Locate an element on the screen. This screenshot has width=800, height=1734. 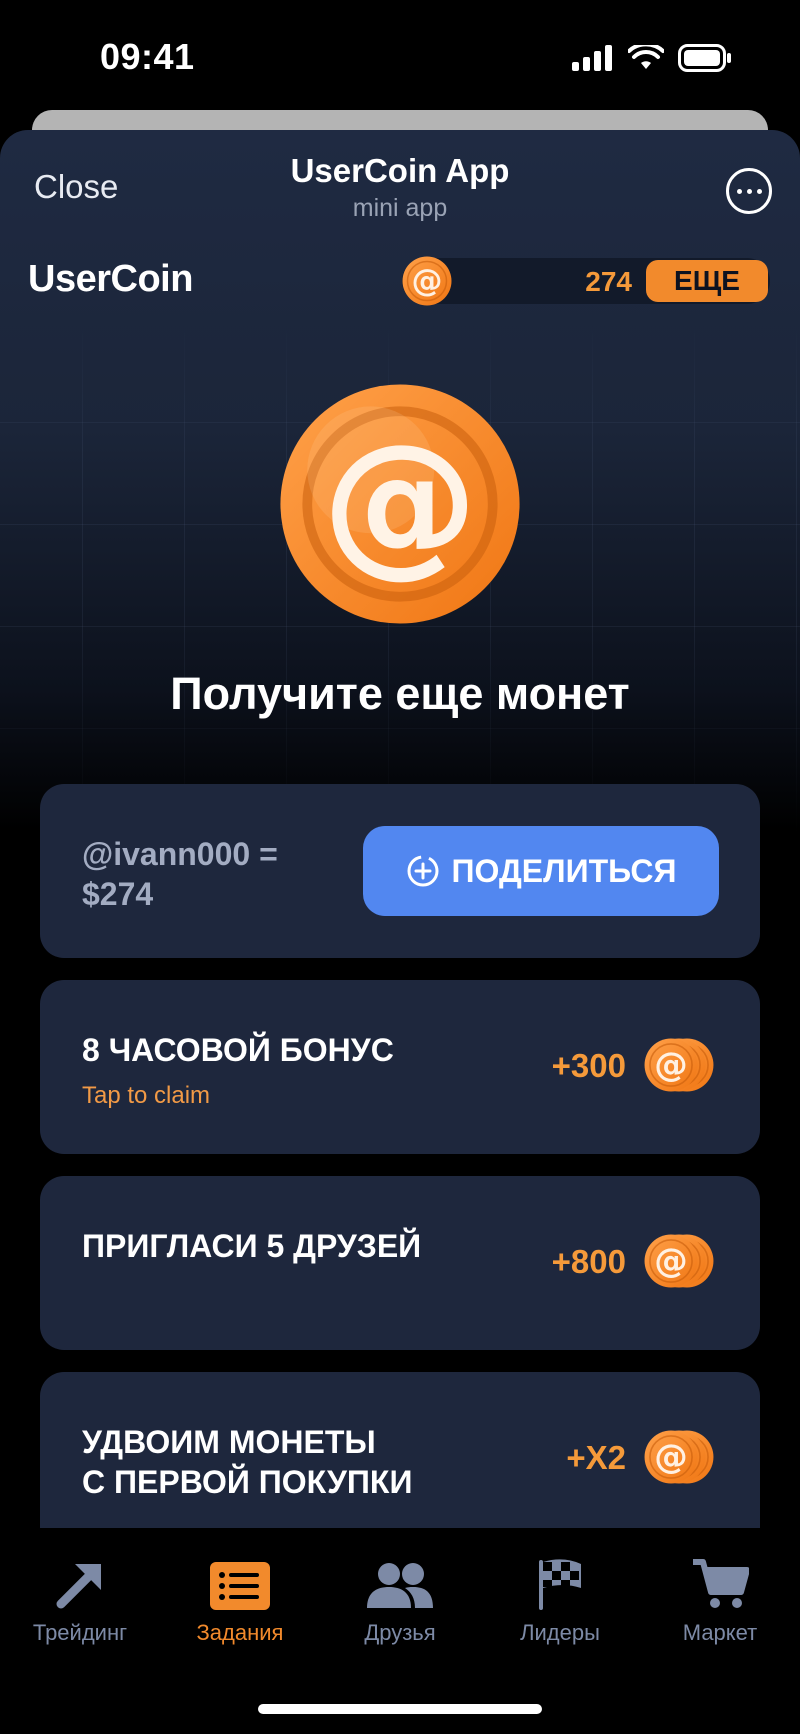
balance-value: 274 is located at coordinates (608, 281).